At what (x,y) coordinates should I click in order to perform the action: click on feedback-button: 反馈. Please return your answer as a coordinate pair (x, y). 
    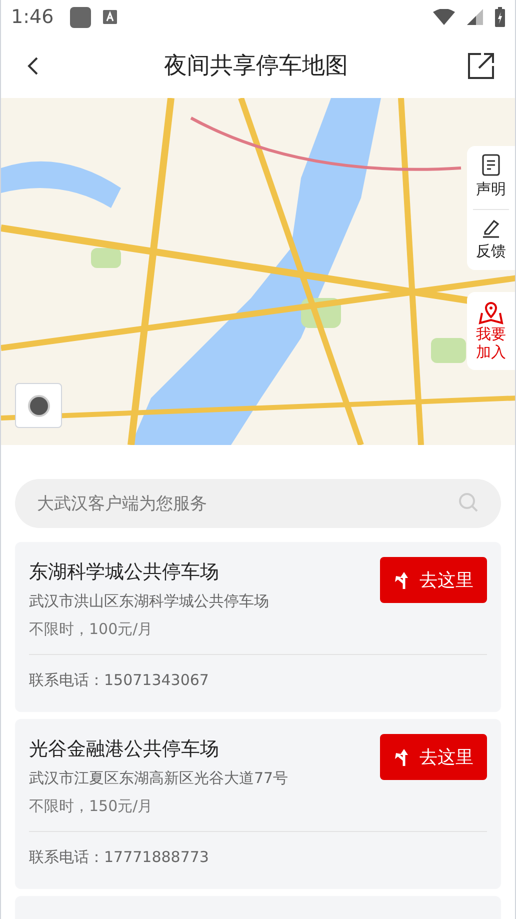
    Looking at the image, I should click on (491, 240).